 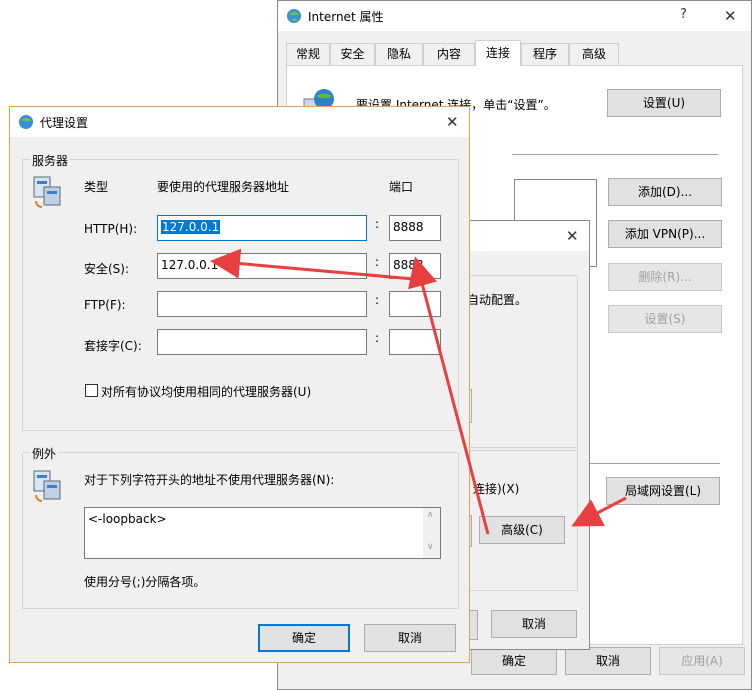 What do you see at coordinates (318, 265) in the screenshot?
I see `arrow-to-secure-address` at bounding box center [318, 265].